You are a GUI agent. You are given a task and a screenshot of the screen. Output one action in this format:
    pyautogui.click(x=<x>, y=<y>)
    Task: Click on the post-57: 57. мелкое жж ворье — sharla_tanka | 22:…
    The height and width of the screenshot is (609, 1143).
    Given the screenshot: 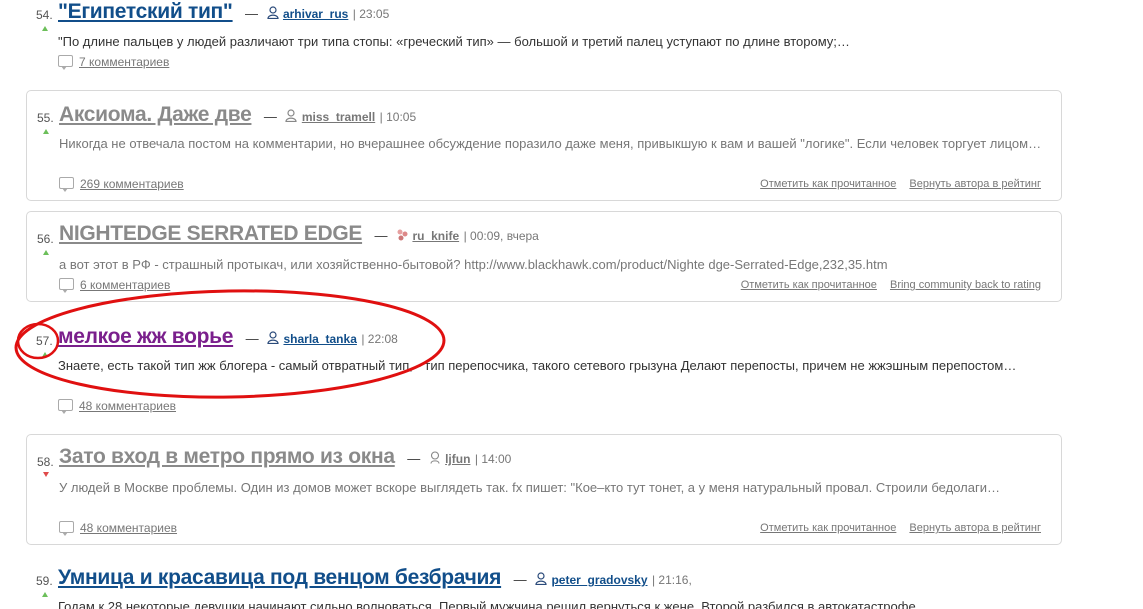 What is the action you would take?
    pyautogui.click(x=544, y=370)
    